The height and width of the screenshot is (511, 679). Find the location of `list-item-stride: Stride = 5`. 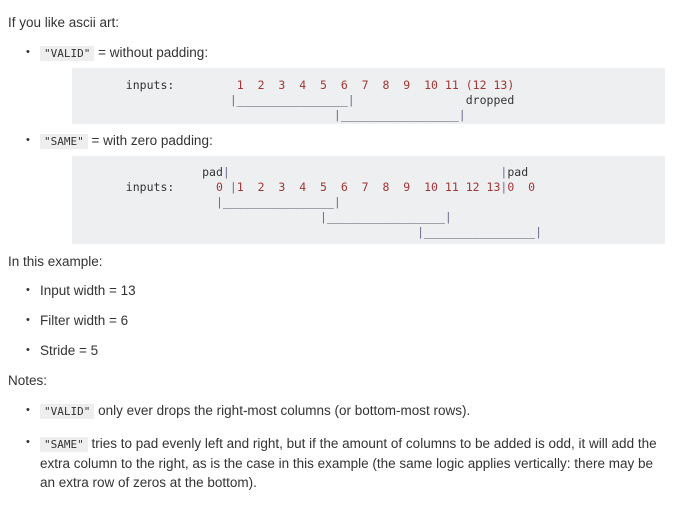

list-item-stride: Stride = 5 is located at coordinates (349, 350).